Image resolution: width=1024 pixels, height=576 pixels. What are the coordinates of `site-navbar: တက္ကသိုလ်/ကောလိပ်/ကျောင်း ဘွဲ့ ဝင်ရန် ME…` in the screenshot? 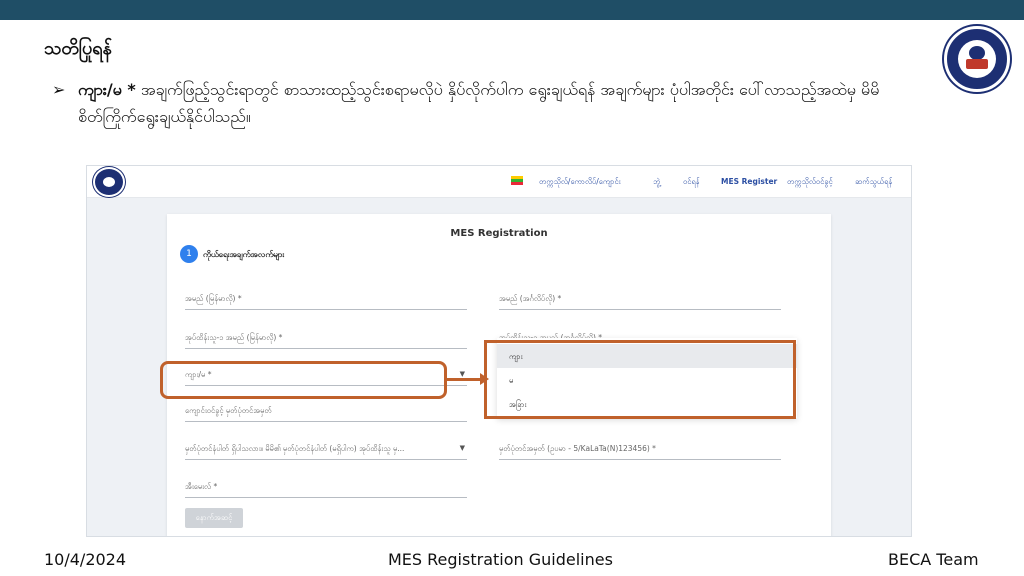 It's located at (499, 182).